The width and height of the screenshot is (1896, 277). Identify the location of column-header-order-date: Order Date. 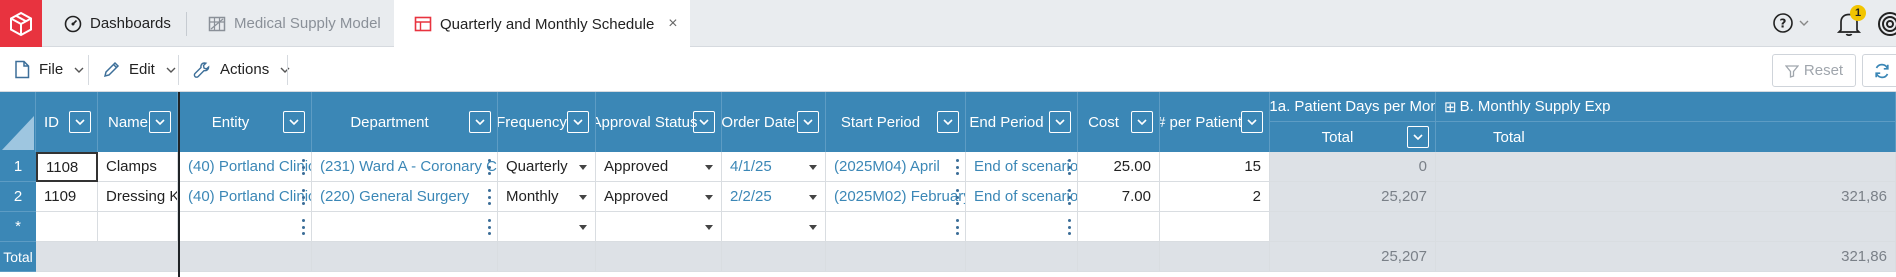
(774, 122).